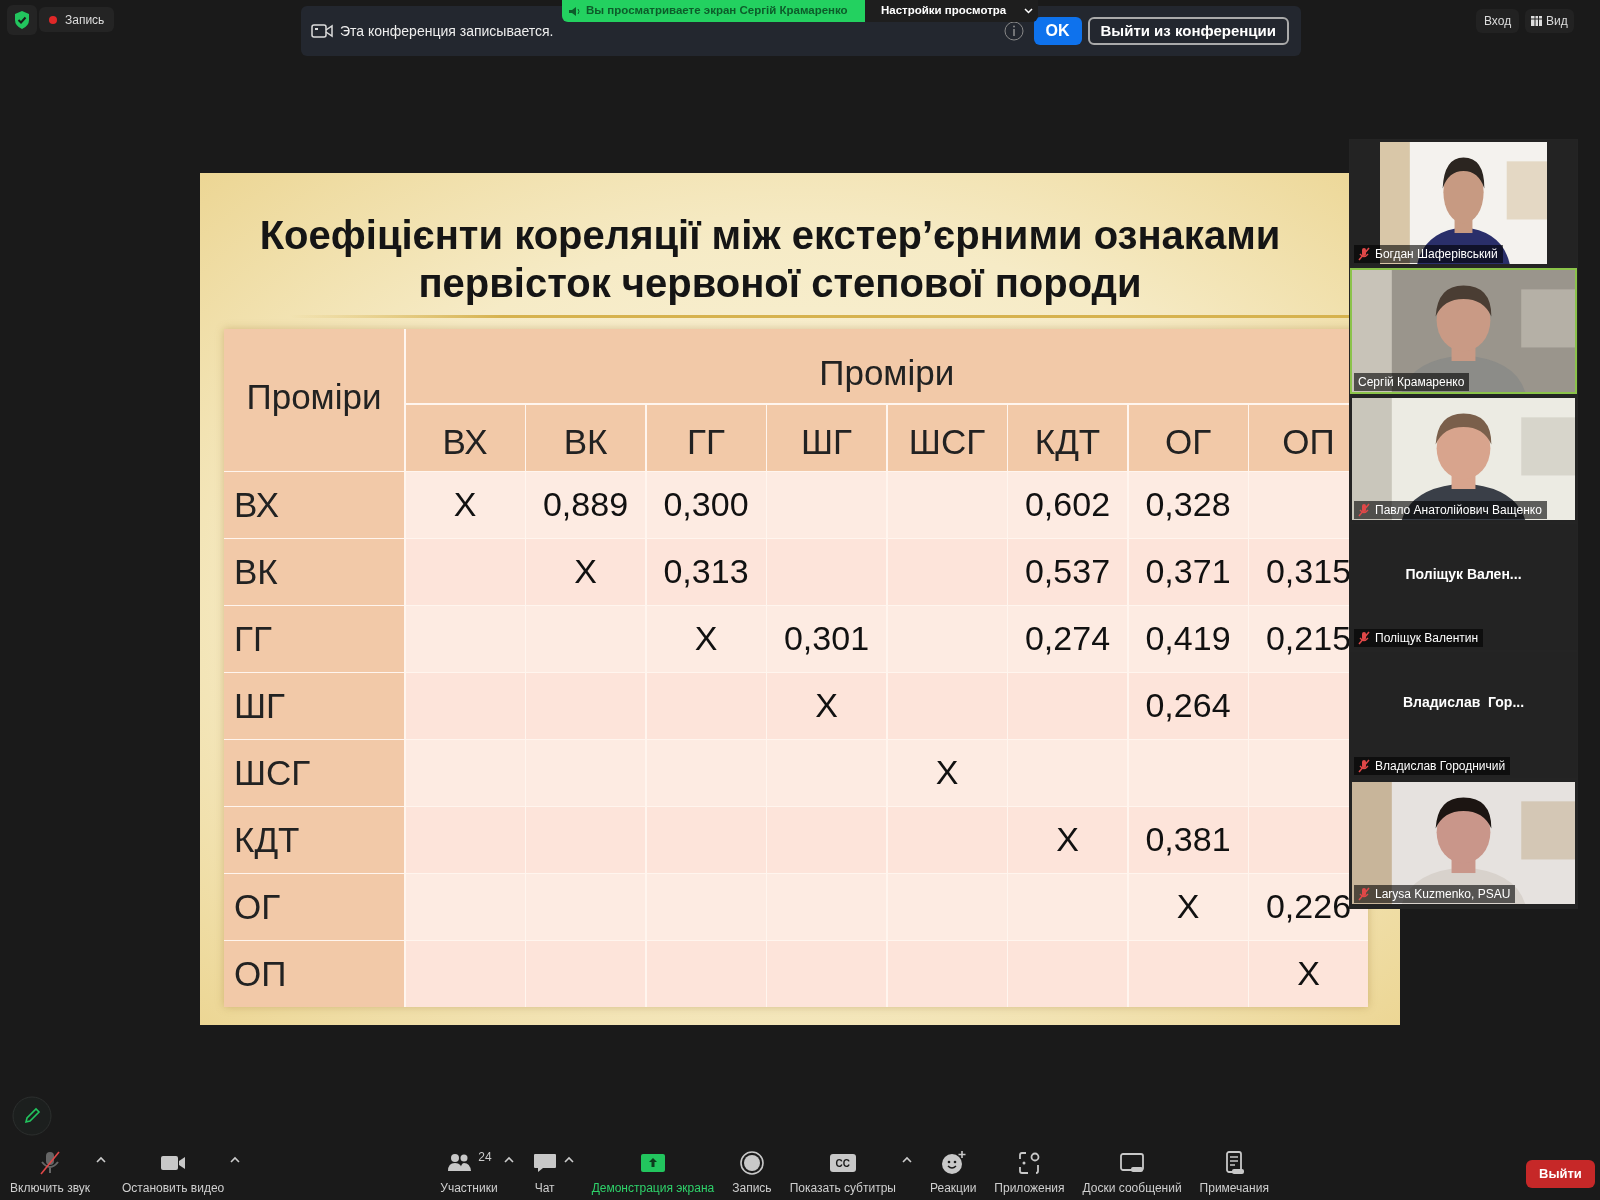 The width and height of the screenshot is (1600, 1200). Describe the element at coordinates (465, 437) in the screenshot. I see `table-header-cell: ВХ` at that location.